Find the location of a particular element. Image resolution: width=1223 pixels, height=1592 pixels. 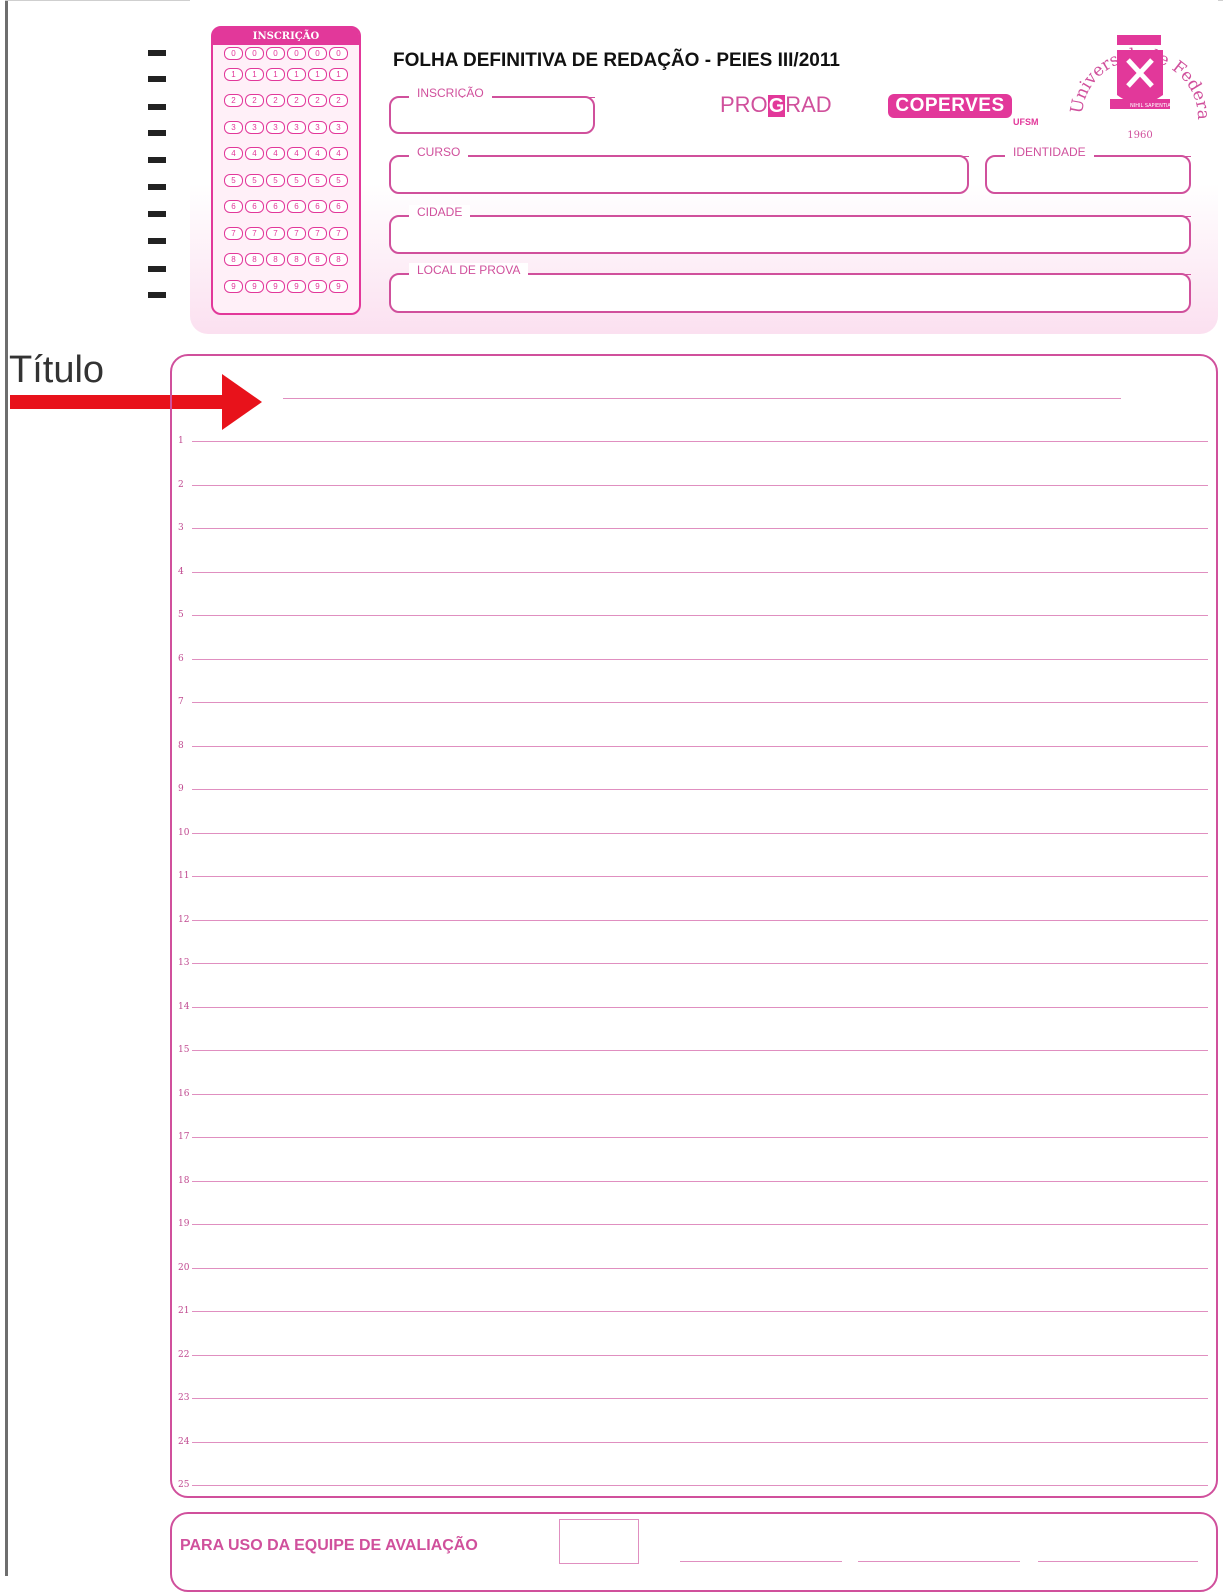

inscricao-field is located at coordinates (492, 115).